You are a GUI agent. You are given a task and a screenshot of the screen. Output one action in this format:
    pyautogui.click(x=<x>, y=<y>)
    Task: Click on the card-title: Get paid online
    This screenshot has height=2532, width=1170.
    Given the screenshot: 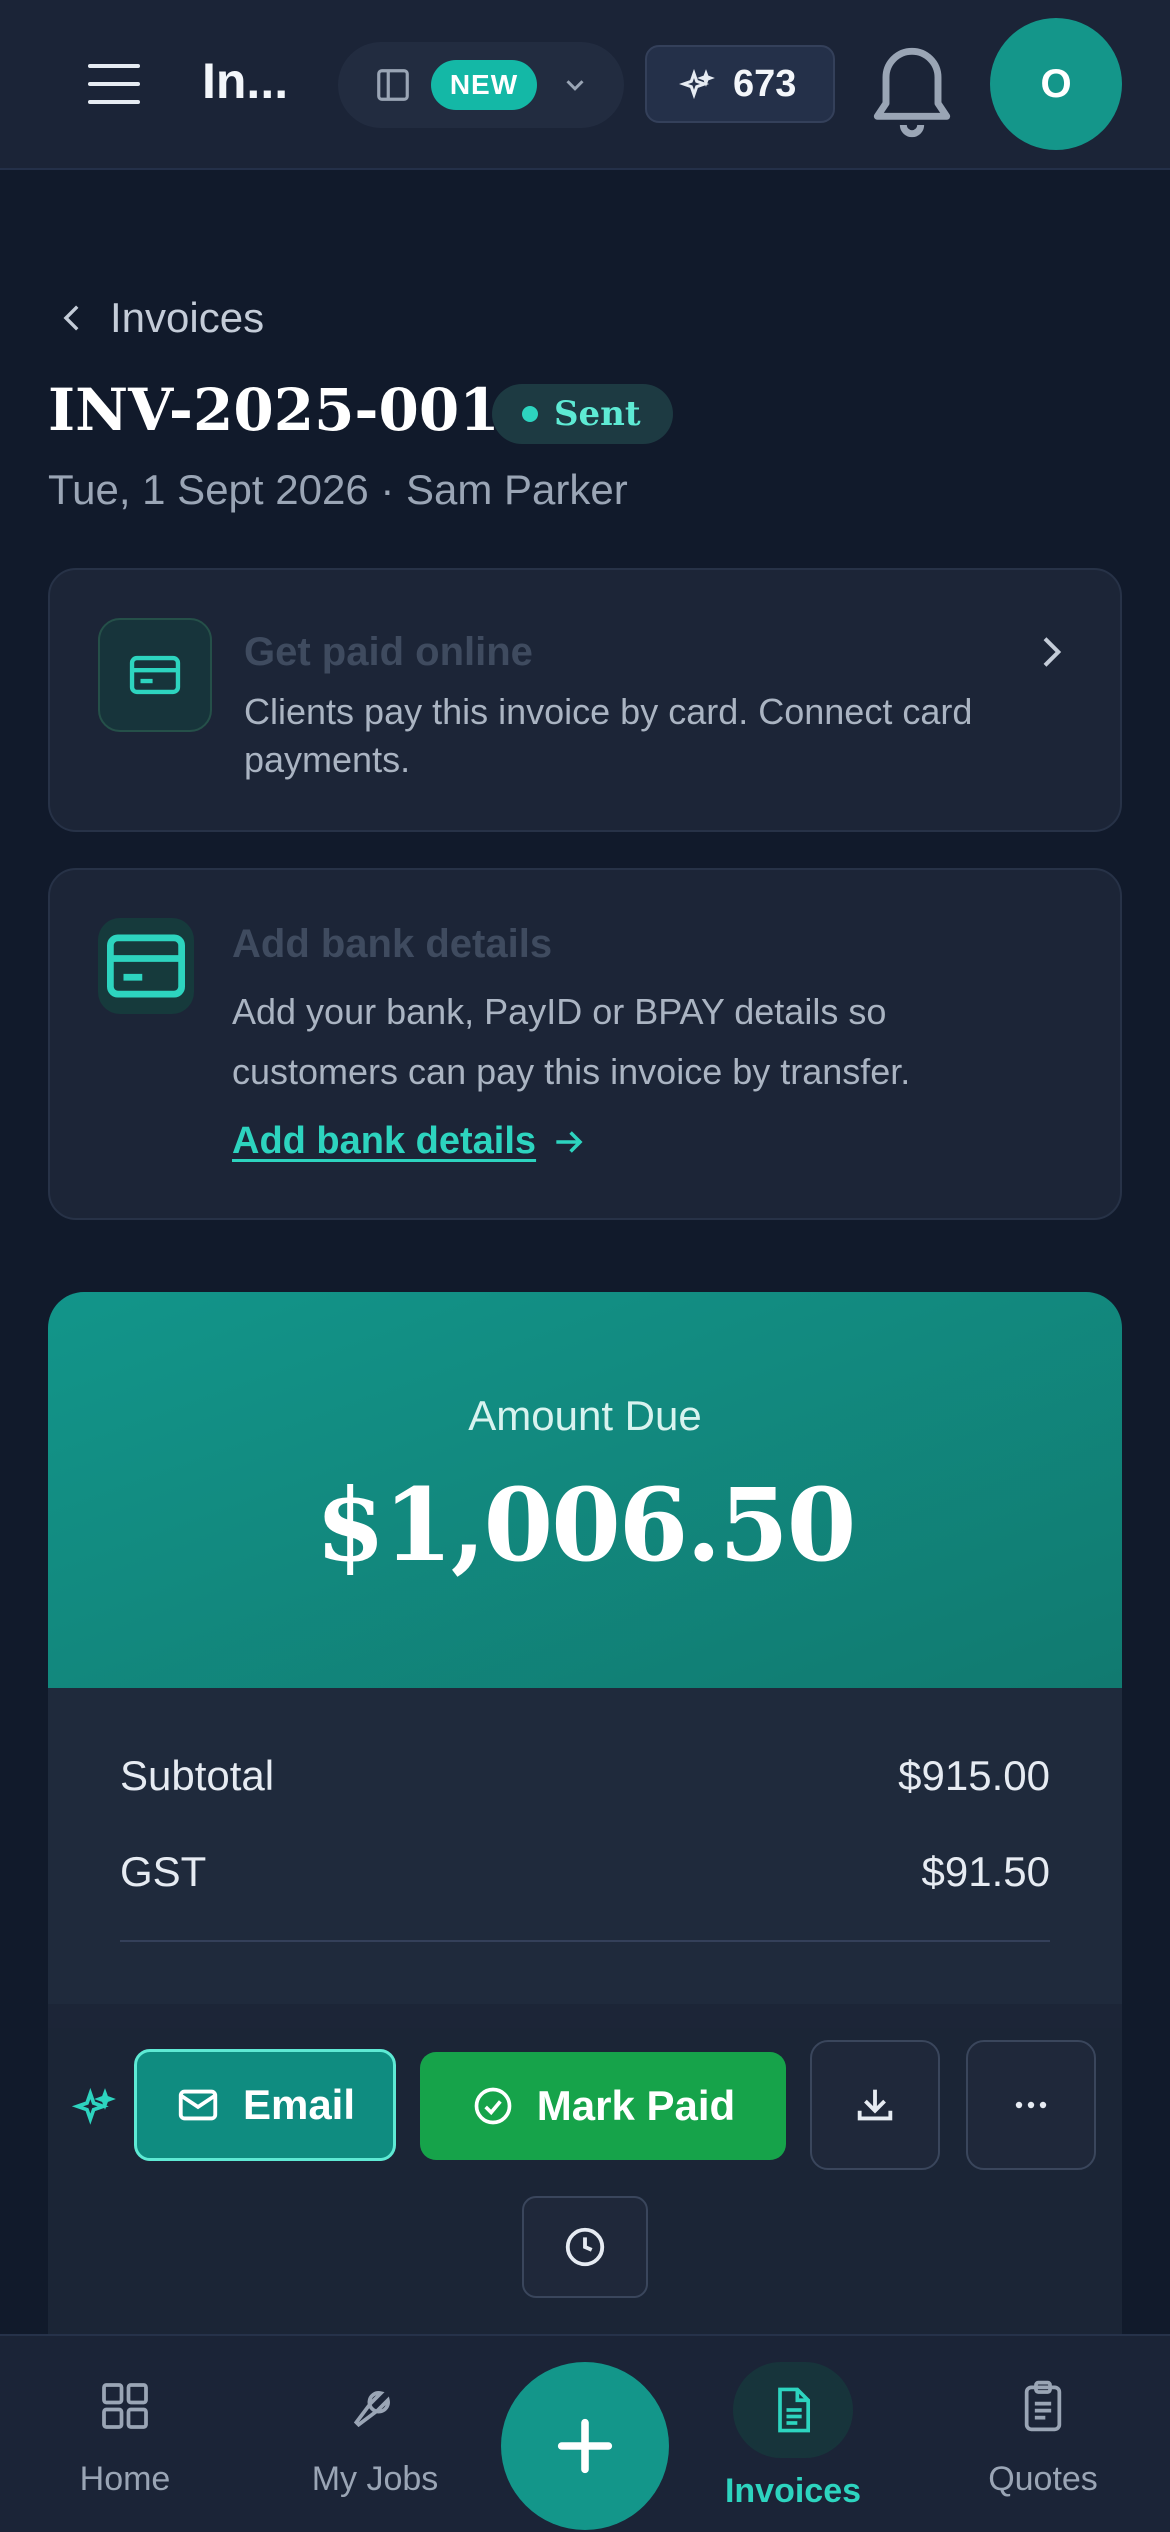 What is the action you would take?
    pyautogui.click(x=388, y=652)
    